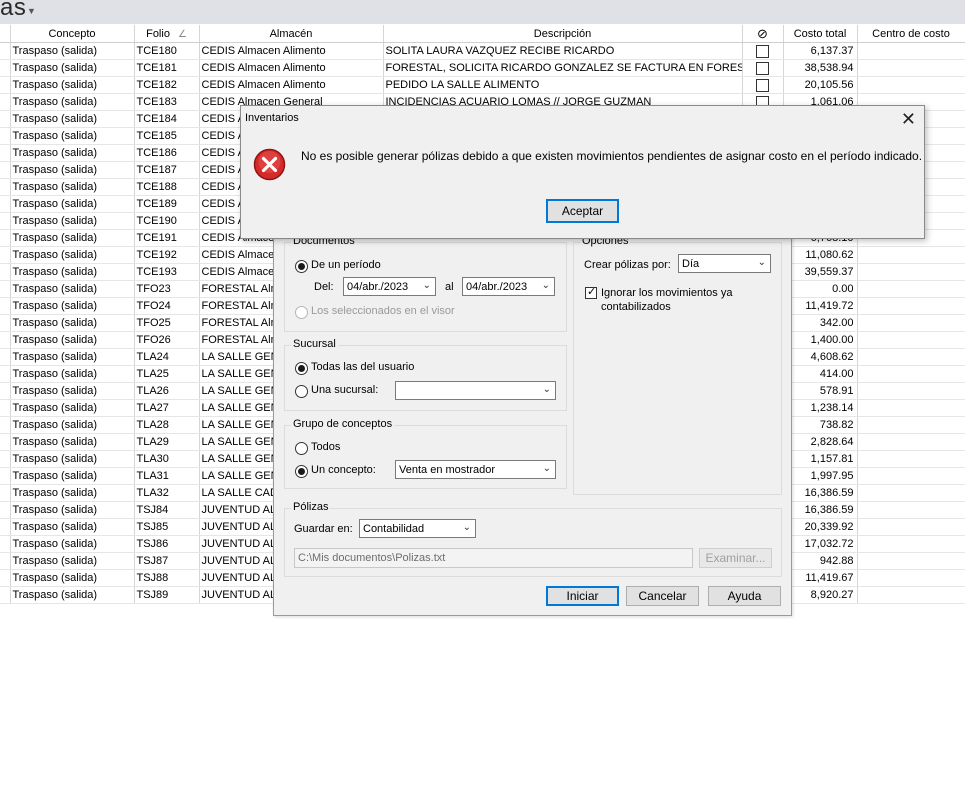 The width and height of the screenshot is (965, 811). What do you see at coordinates (820, 578) in the screenshot?
I see `cell-costo-total: 11,419.67` at bounding box center [820, 578].